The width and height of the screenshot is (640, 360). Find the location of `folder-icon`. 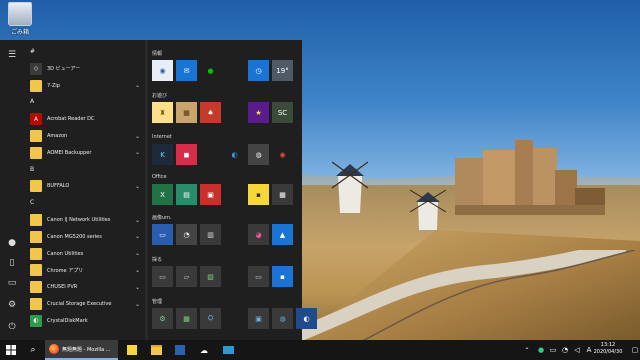

folder-icon is located at coordinates (36, 136).